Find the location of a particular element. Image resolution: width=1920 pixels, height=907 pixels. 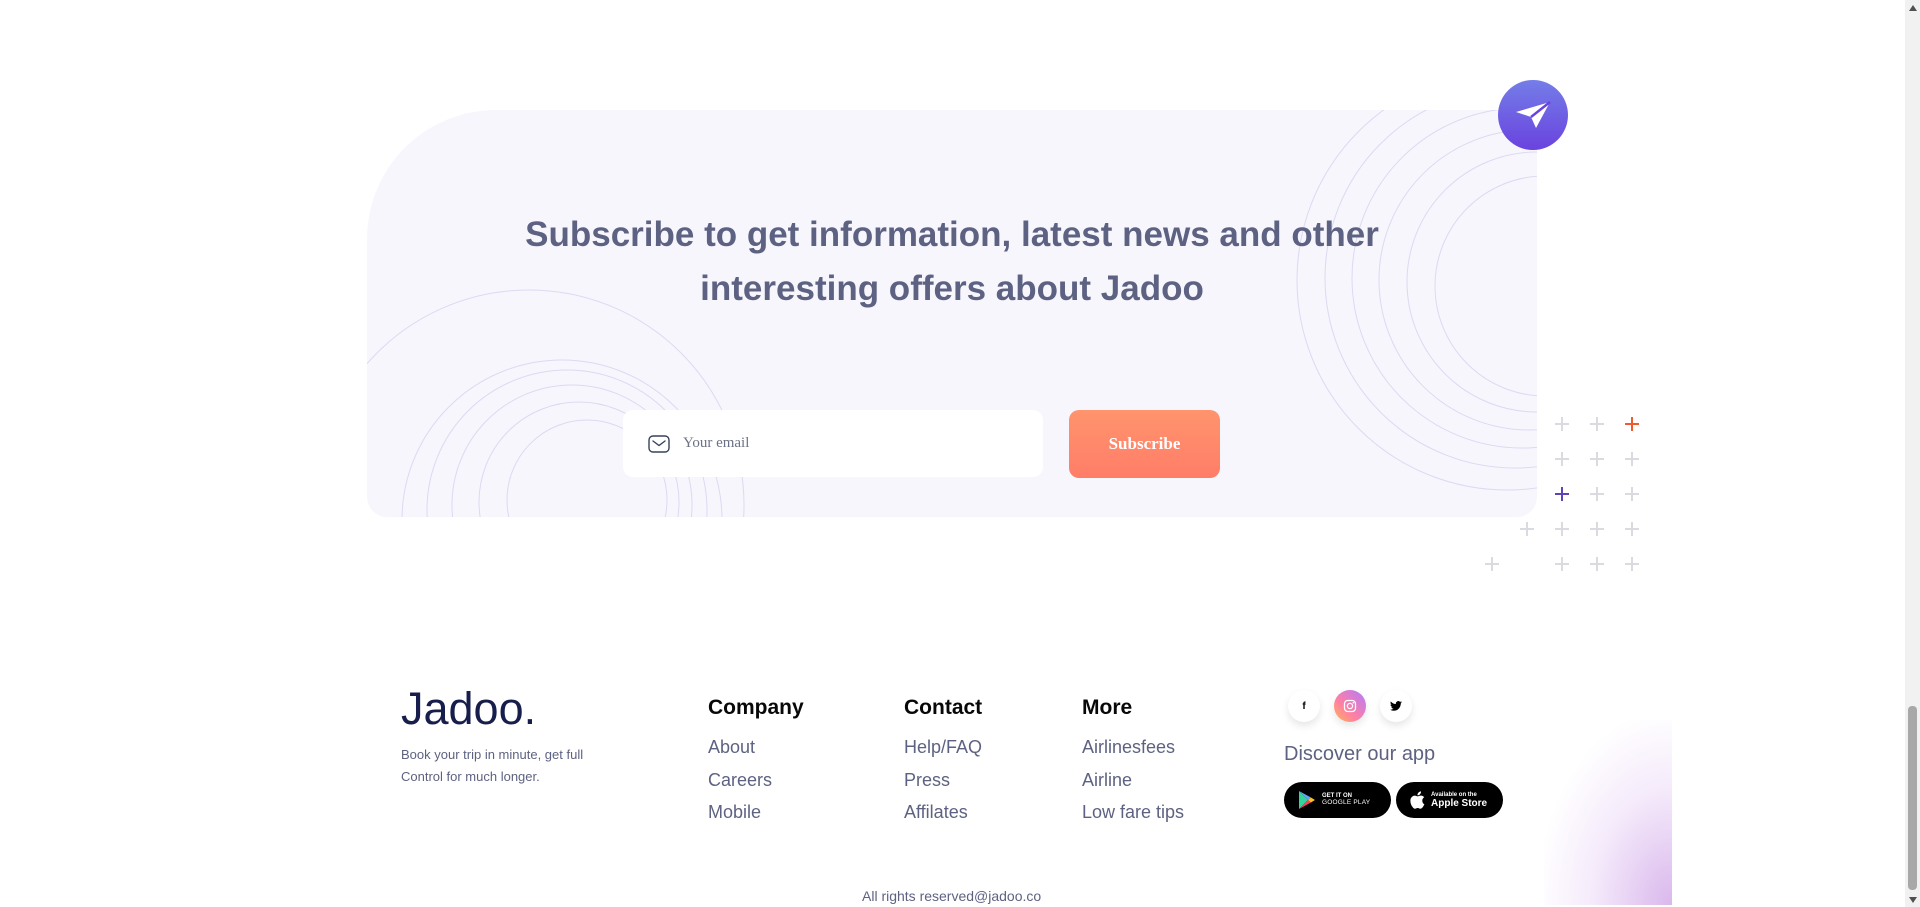

google-play-line2: GOOGLE PLAY is located at coordinates (1346, 803).